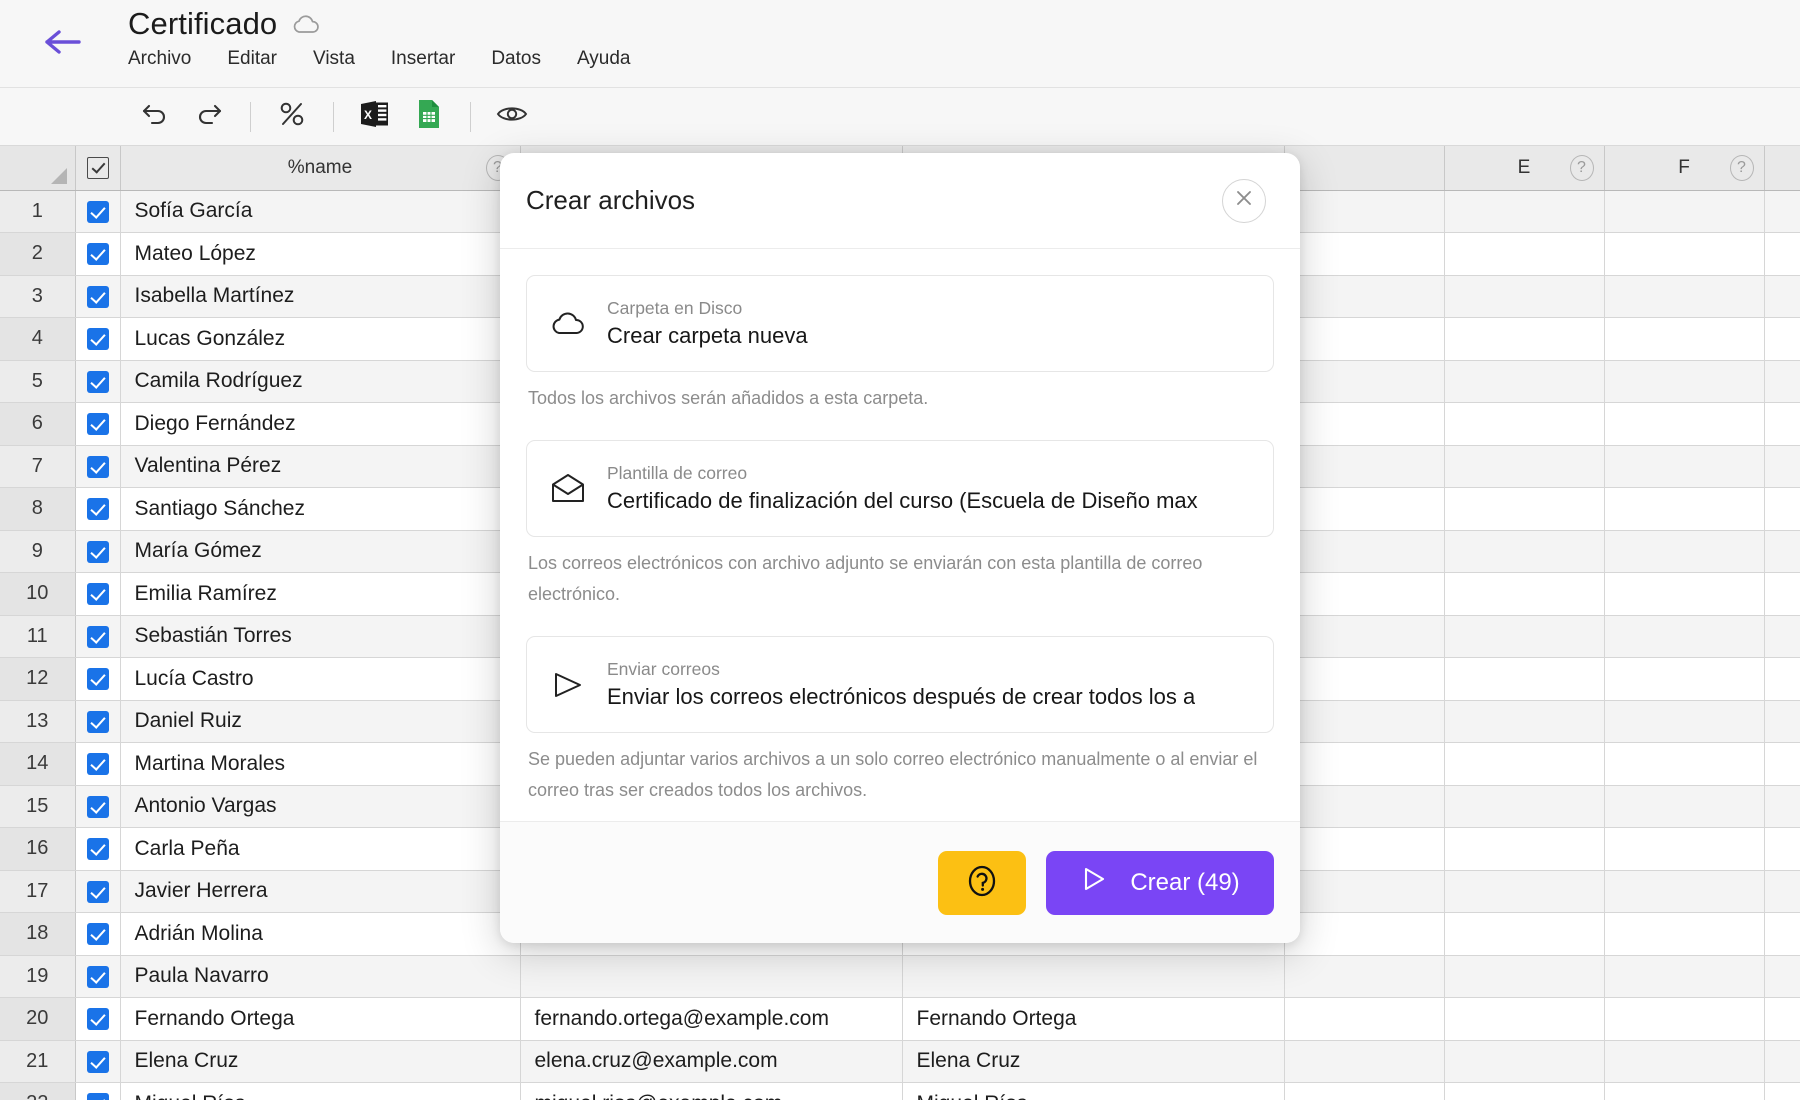 Image resolution: width=1800 pixels, height=1100 pixels. What do you see at coordinates (320, 551) in the screenshot?
I see `cell-name: María Gómez` at bounding box center [320, 551].